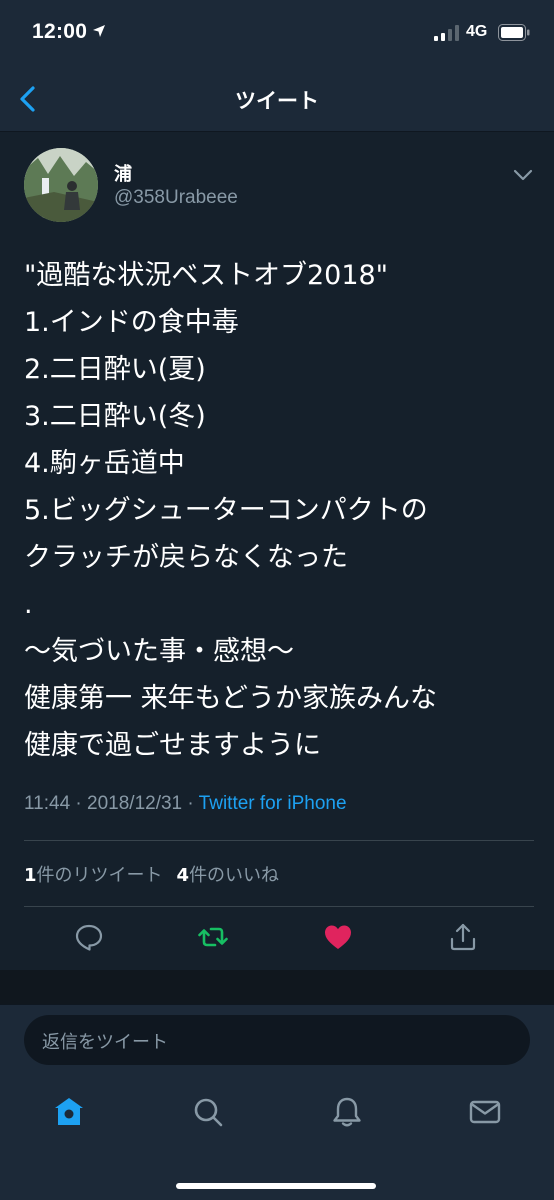  What do you see at coordinates (477, 31) in the screenshot?
I see `network-type-label: 4G` at bounding box center [477, 31].